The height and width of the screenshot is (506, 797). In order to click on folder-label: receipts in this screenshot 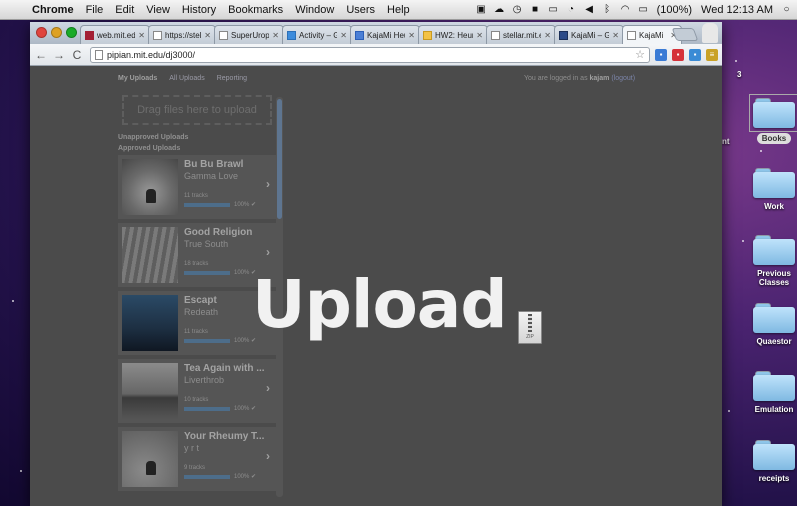, I will do `click(774, 478)`.